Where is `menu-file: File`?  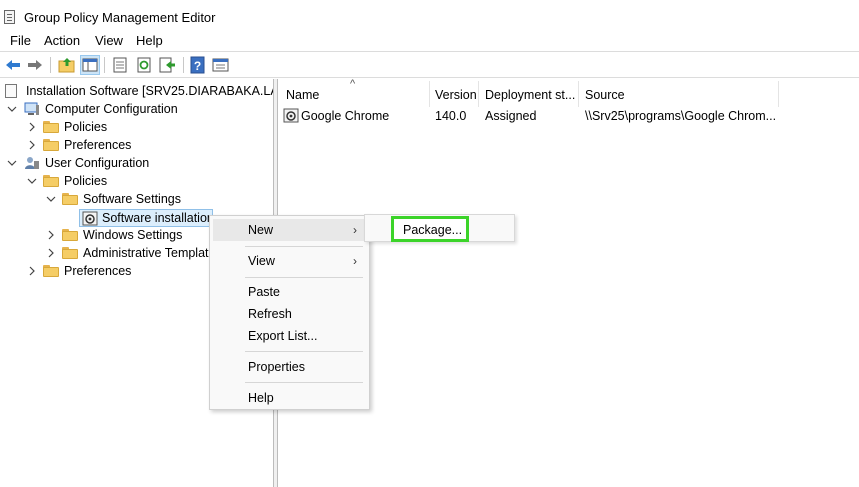 menu-file: File is located at coordinates (20, 40).